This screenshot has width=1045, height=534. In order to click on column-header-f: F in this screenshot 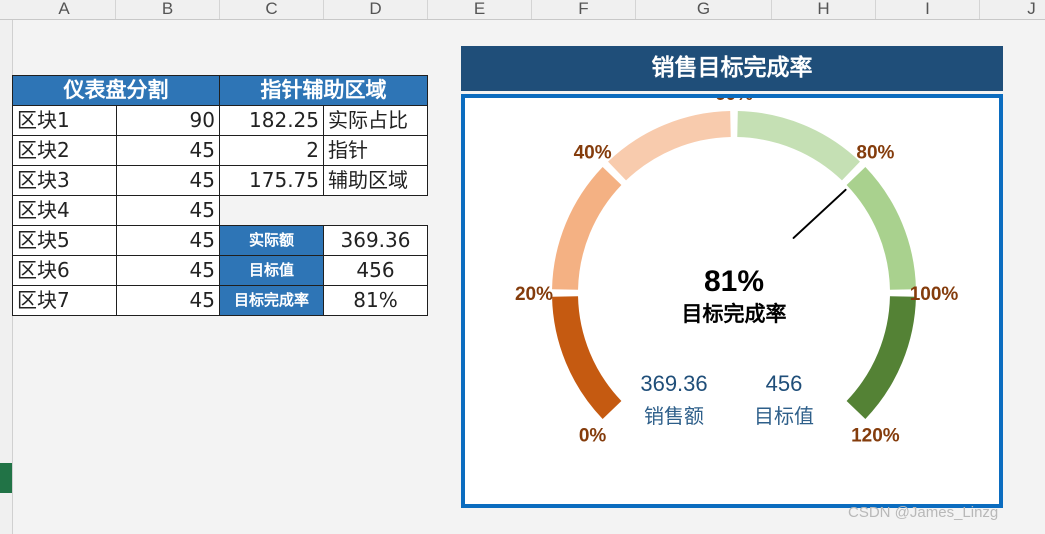, I will do `click(584, 9)`.